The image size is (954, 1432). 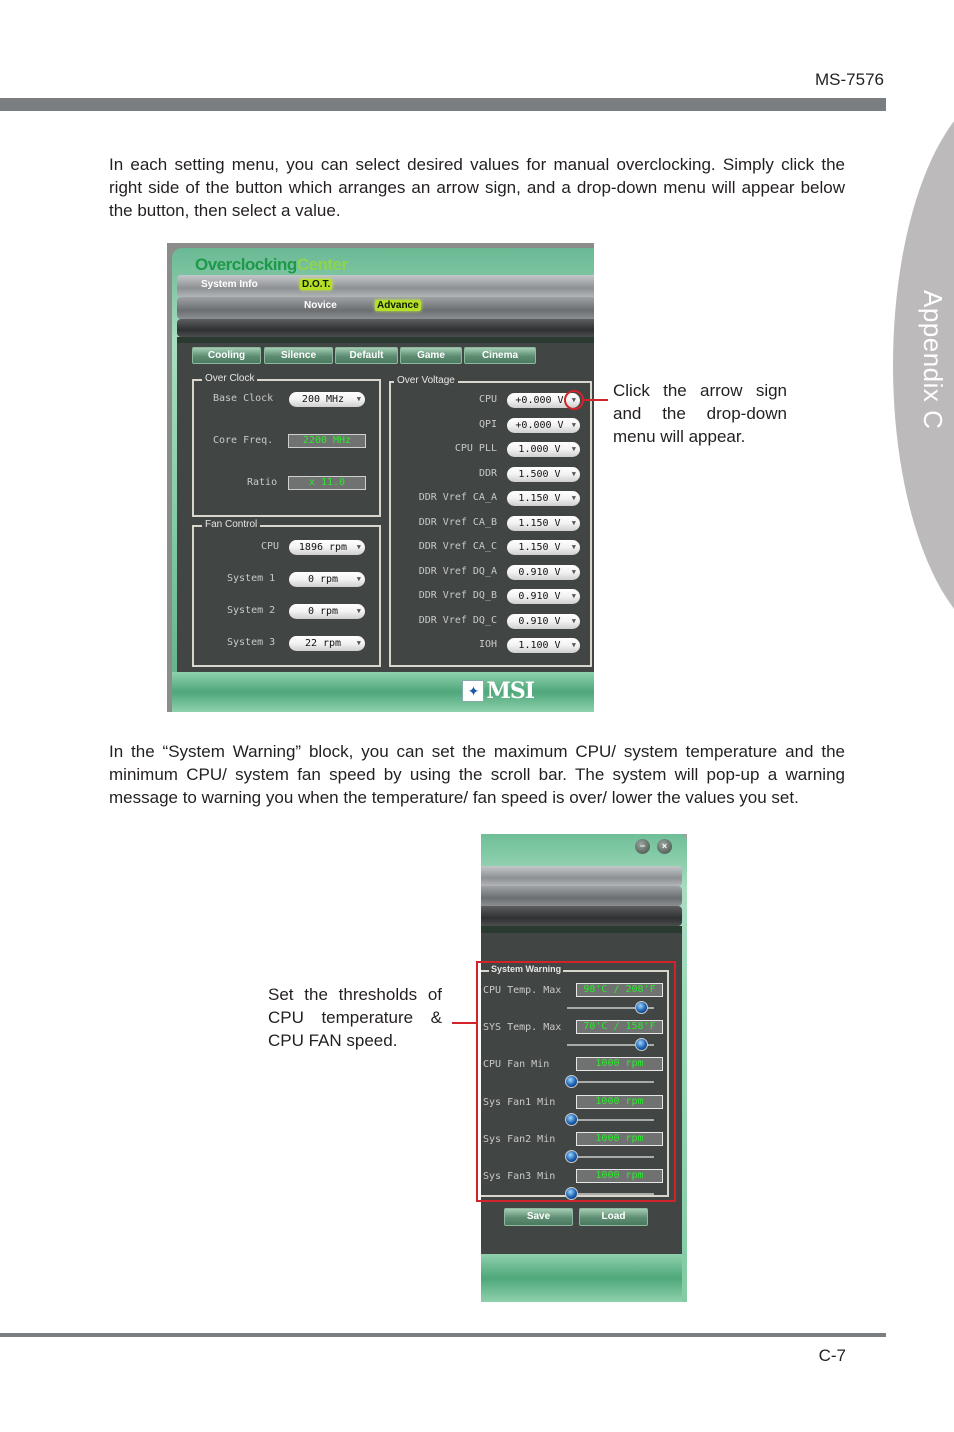 What do you see at coordinates (322, 264) in the screenshot?
I see `oc-title-part2: Center` at bounding box center [322, 264].